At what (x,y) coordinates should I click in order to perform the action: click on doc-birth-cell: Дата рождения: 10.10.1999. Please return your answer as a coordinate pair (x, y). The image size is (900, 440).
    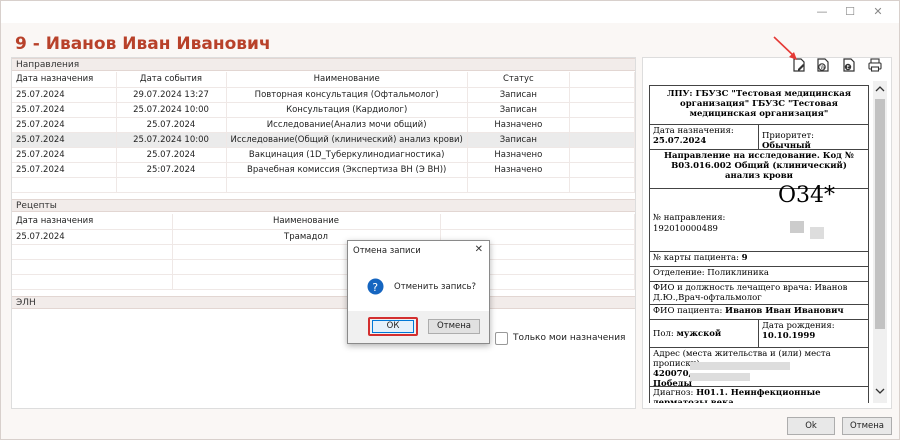
    Looking at the image, I should click on (813, 333).